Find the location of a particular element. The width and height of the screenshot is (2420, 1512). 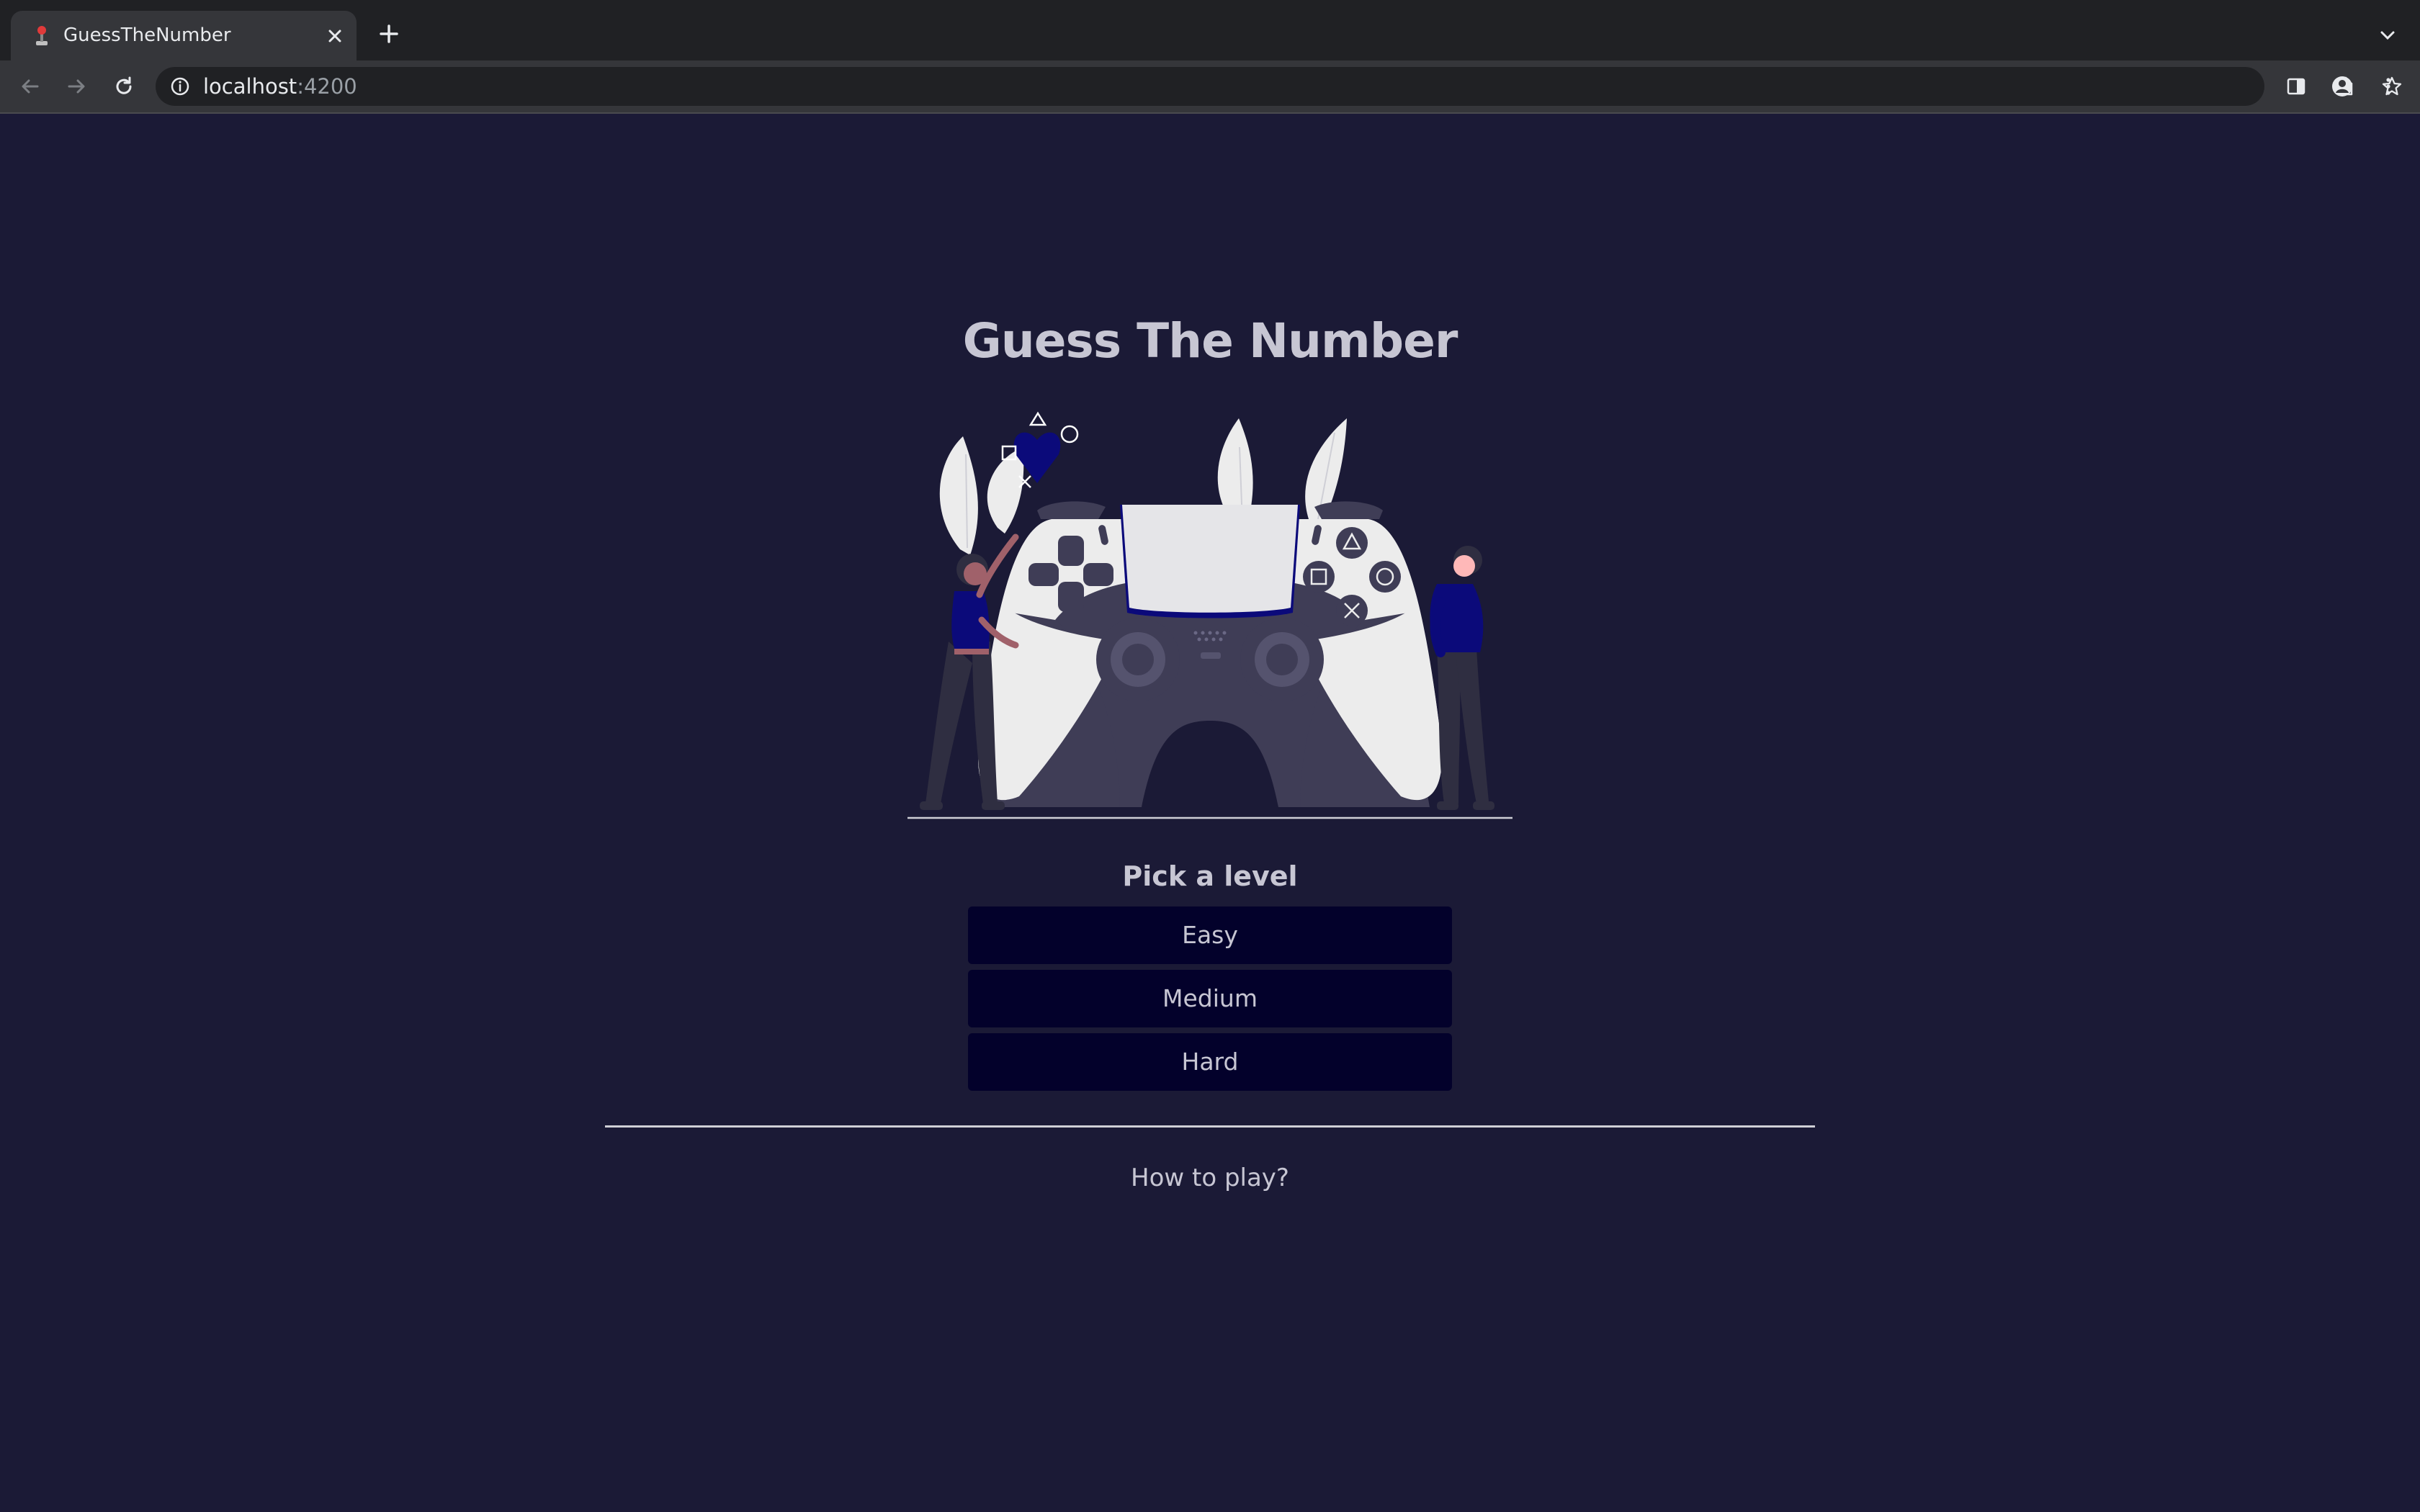

browser-tab: GuessTheNumber is located at coordinates (184, 35).